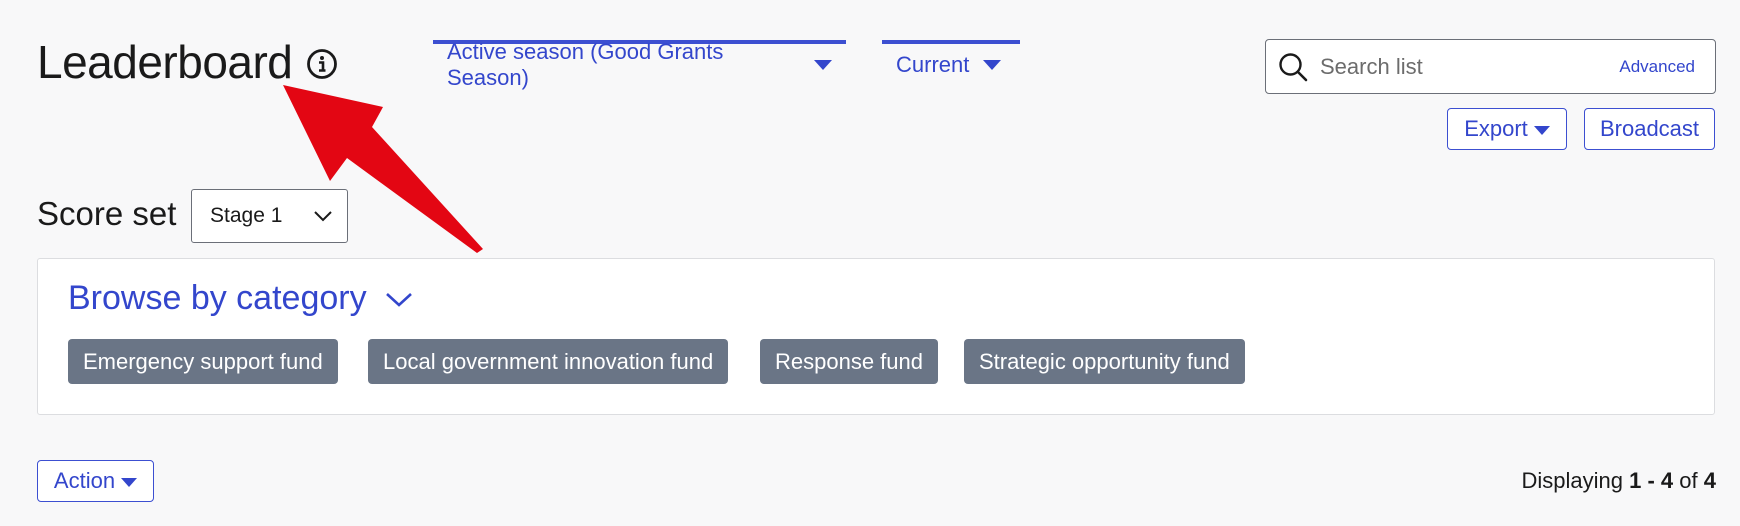 Image resolution: width=1740 pixels, height=526 pixels. Describe the element at coordinates (165, 62) in the screenshot. I see `page-title: Leaderboard` at that location.